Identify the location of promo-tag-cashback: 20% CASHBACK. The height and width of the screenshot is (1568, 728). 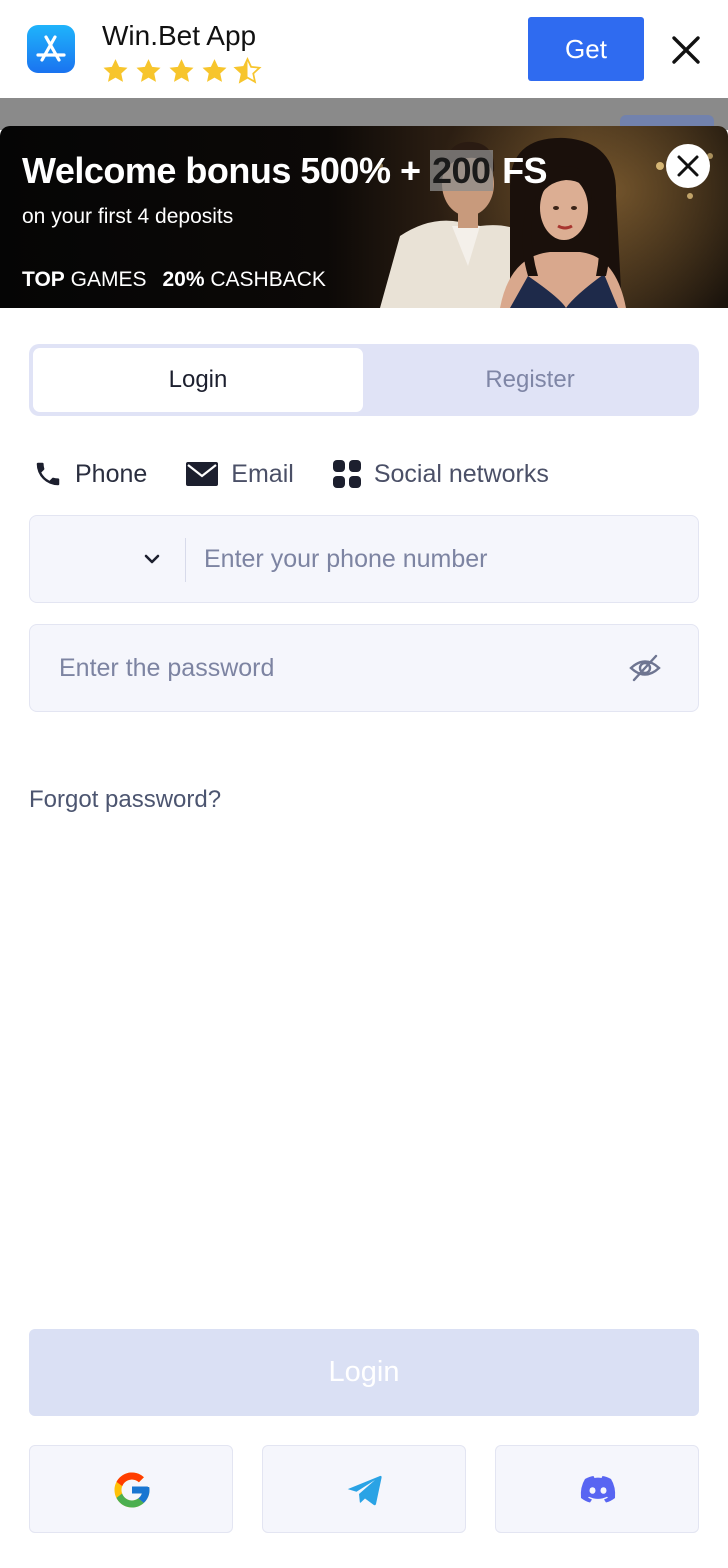
(243, 279).